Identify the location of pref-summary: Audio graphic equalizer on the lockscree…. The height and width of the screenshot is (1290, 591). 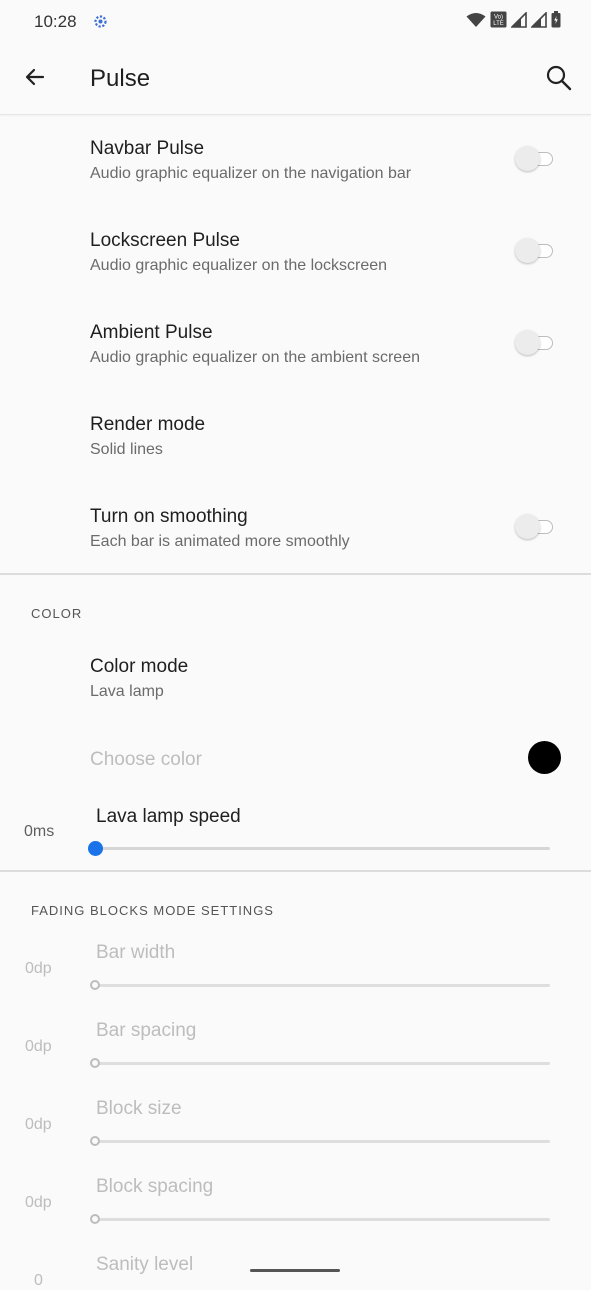
(239, 265).